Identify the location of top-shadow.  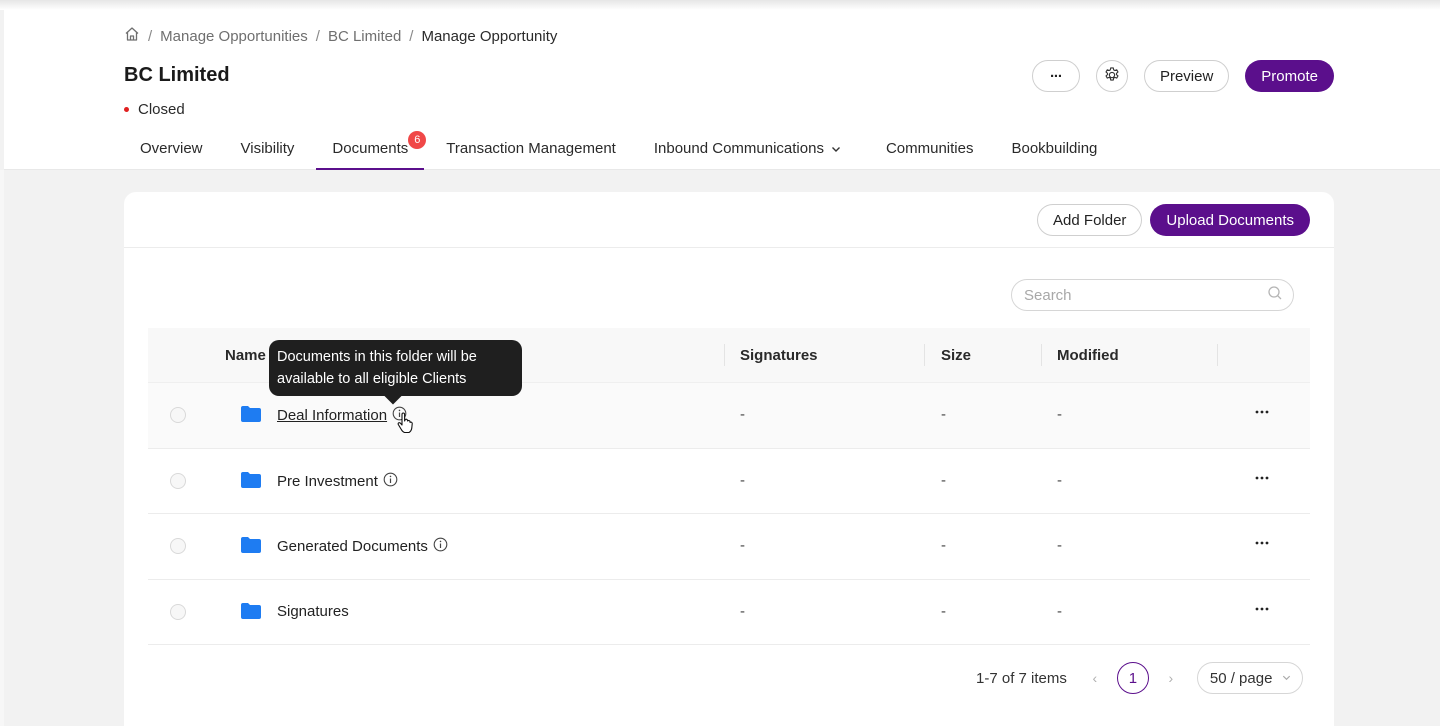
(720, 5).